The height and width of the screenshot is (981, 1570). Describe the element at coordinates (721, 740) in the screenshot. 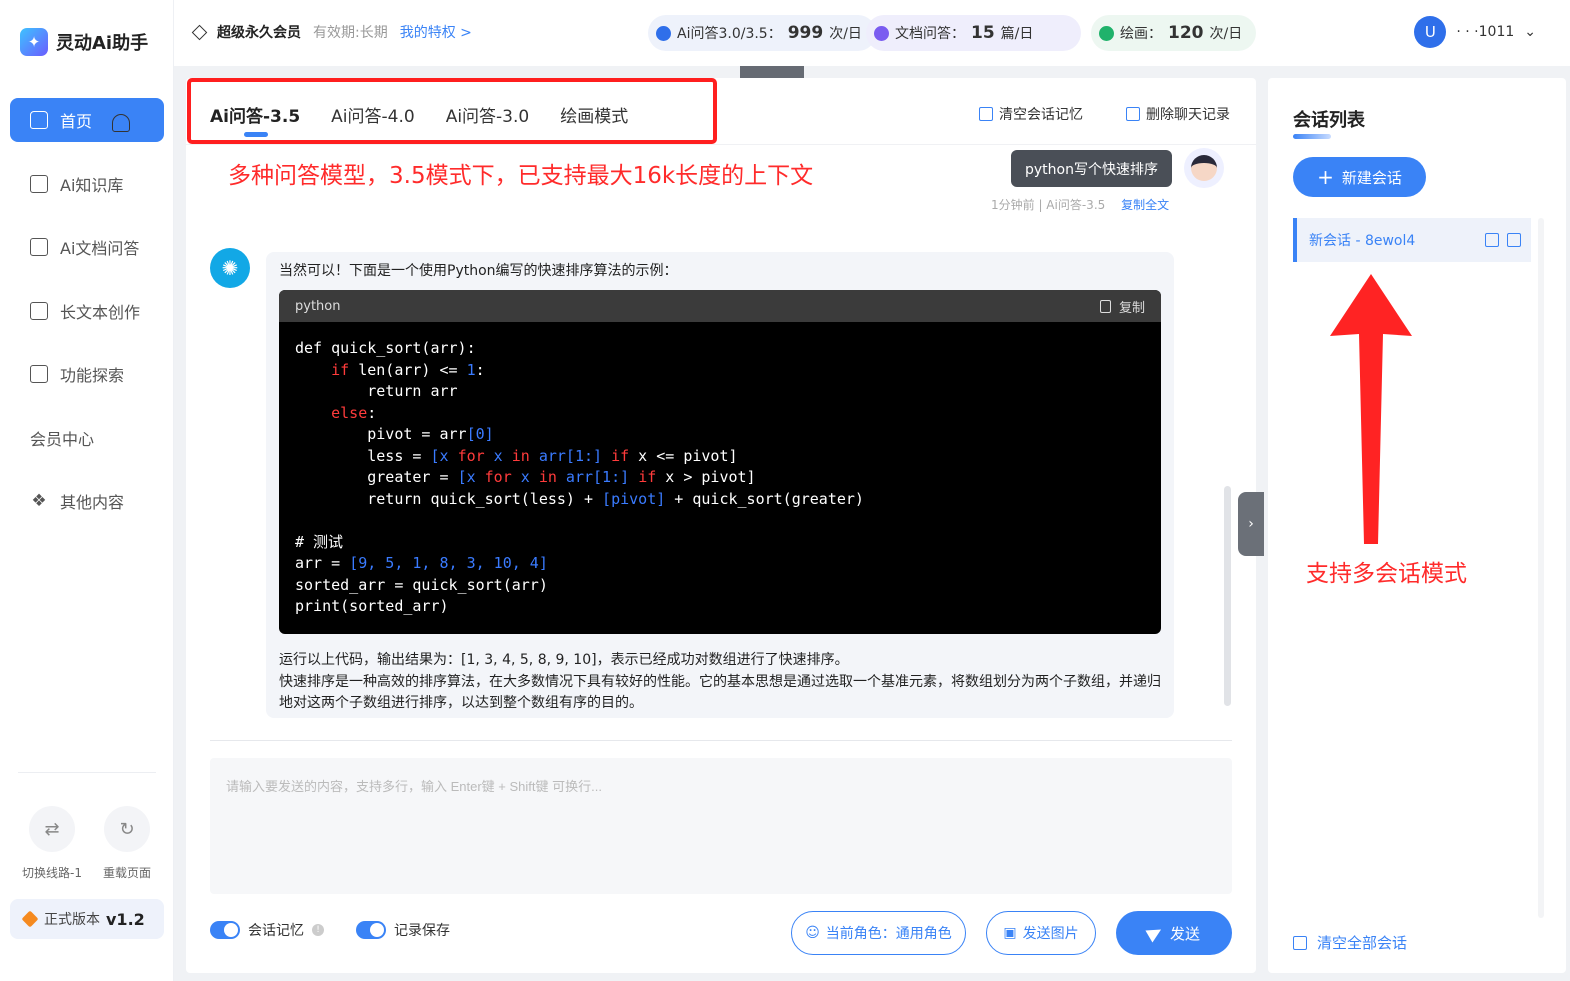

I see `input-divider` at that location.